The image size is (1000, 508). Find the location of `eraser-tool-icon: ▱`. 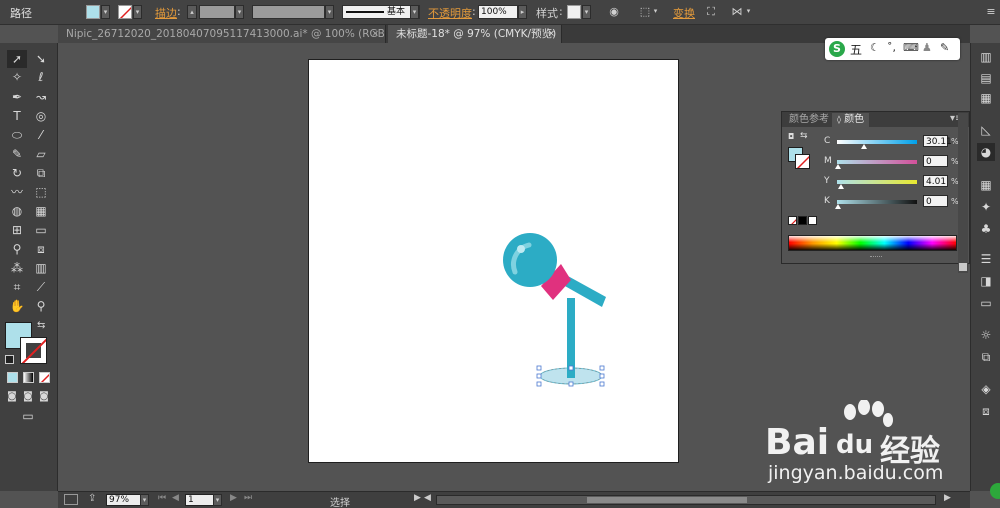

eraser-tool-icon: ▱ is located at coordinates (41, 154).